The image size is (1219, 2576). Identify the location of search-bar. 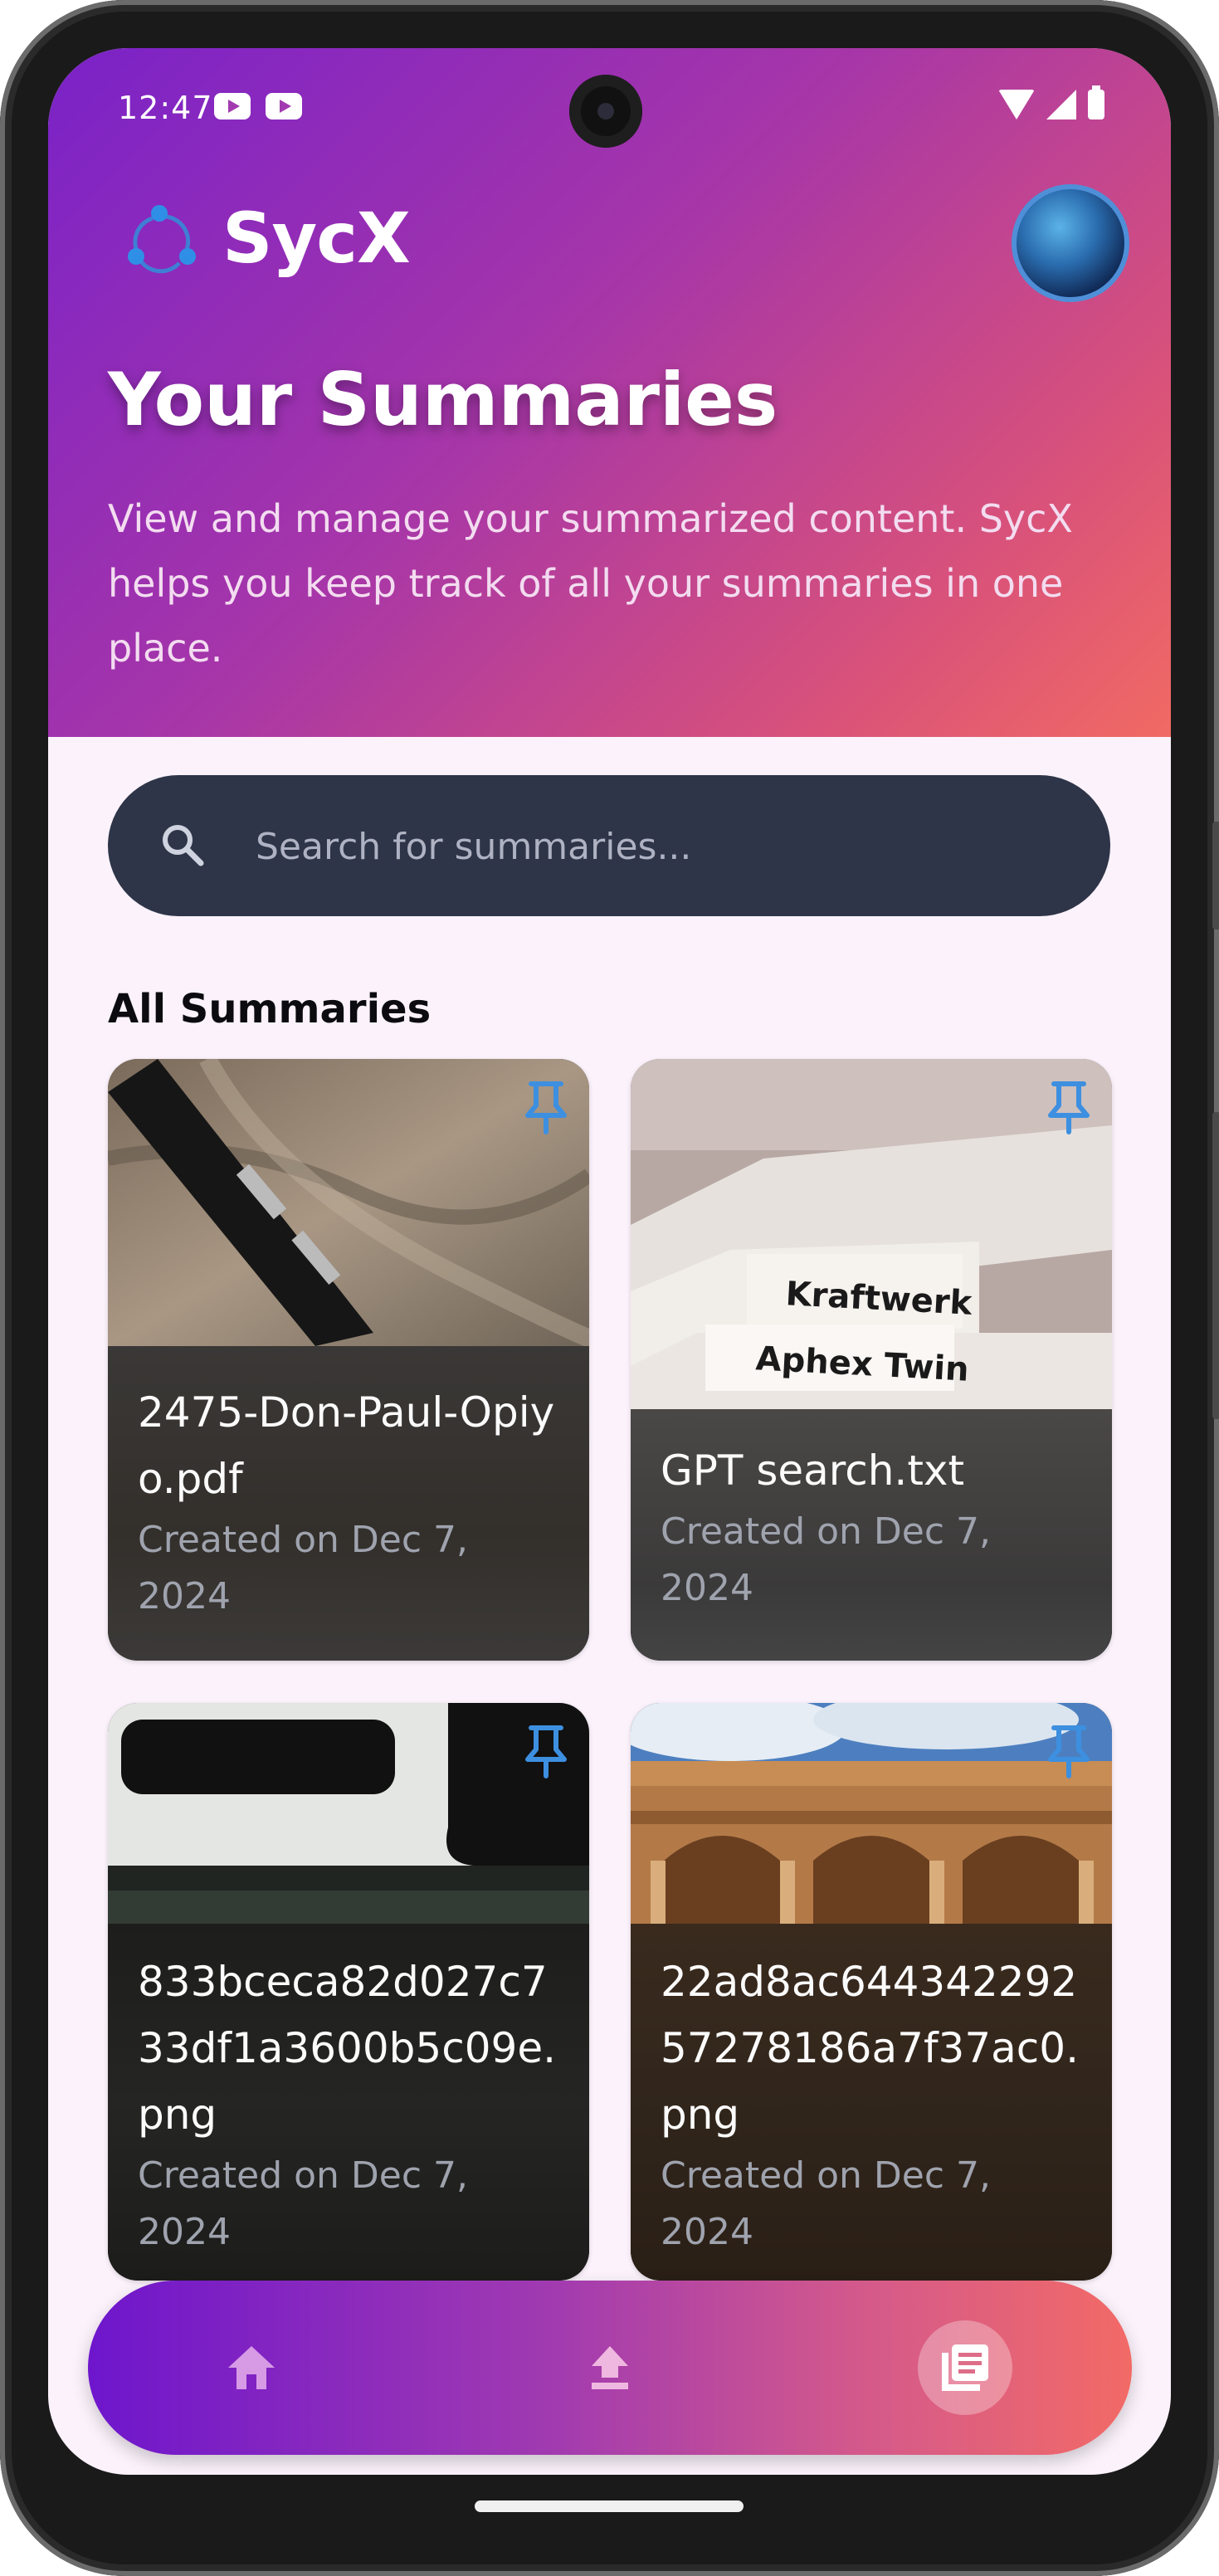
(609, 846).